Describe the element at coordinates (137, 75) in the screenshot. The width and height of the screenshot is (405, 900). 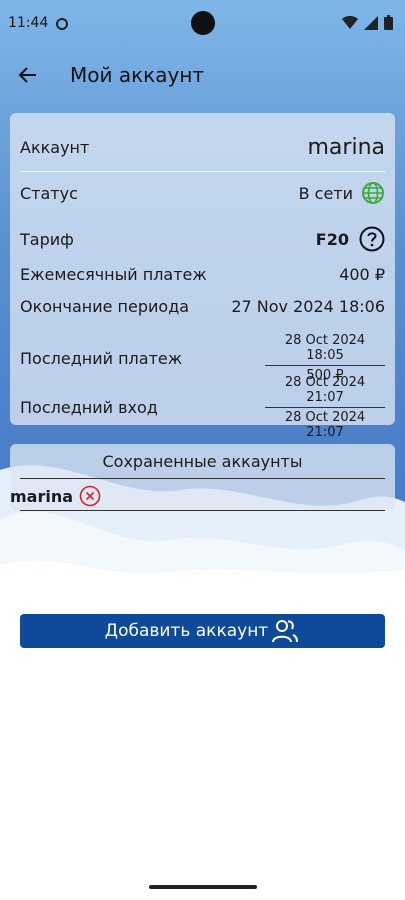
I see `page-title: Мой аккаунт` at that location.